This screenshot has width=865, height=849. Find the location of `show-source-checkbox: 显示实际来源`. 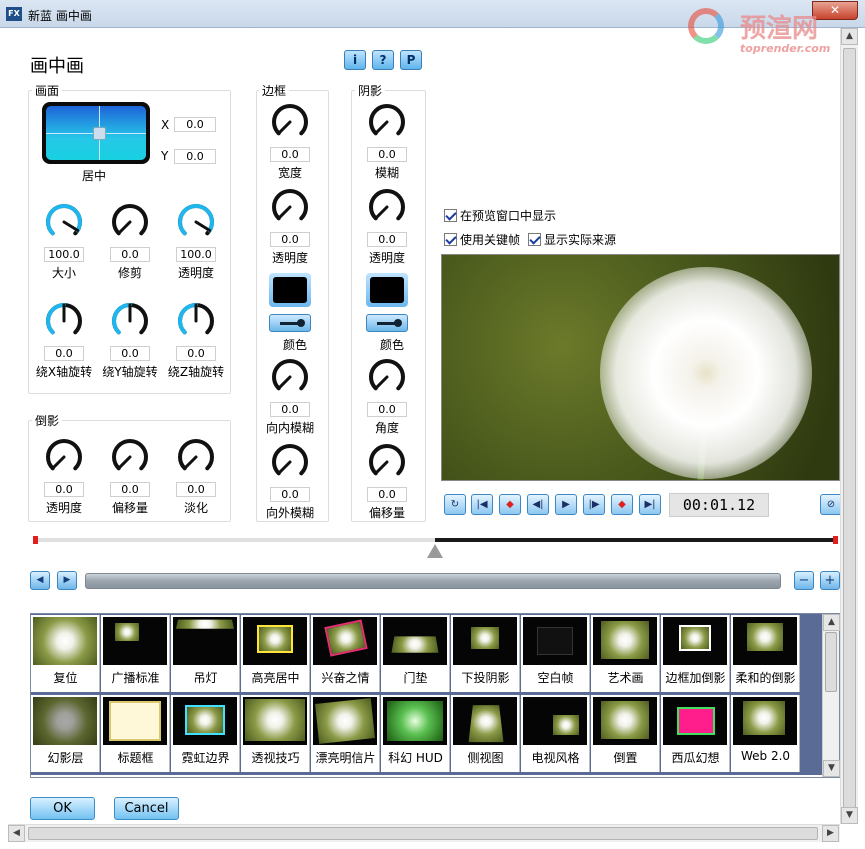

show-source-checkbox: 显示实际来源 is located at coordinates (572, 239).